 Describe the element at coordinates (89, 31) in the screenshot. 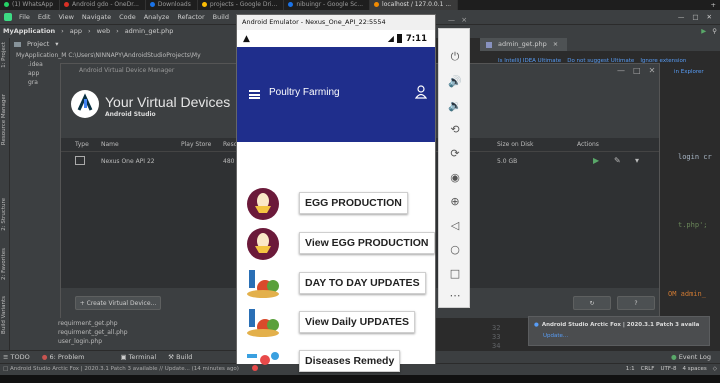

I see `chevron-right-icon: ›` at that location.